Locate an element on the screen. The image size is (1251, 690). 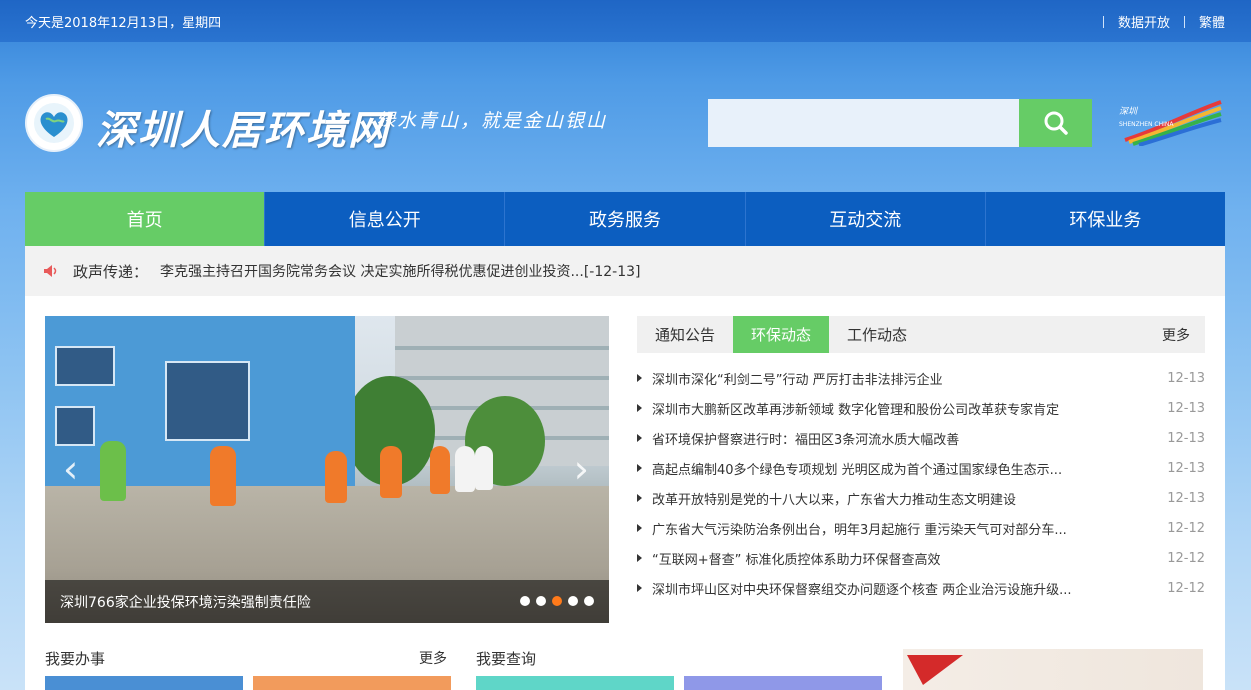
list-item: 省环境保护督察进行时：福田区3条河流水质大幅改善 12-13 is located at coordinates (921, 438).